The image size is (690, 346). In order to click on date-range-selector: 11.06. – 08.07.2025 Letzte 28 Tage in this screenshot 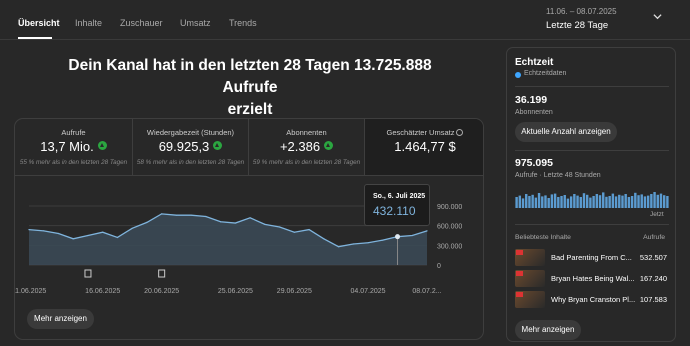, I will do `click(581, 19)`.